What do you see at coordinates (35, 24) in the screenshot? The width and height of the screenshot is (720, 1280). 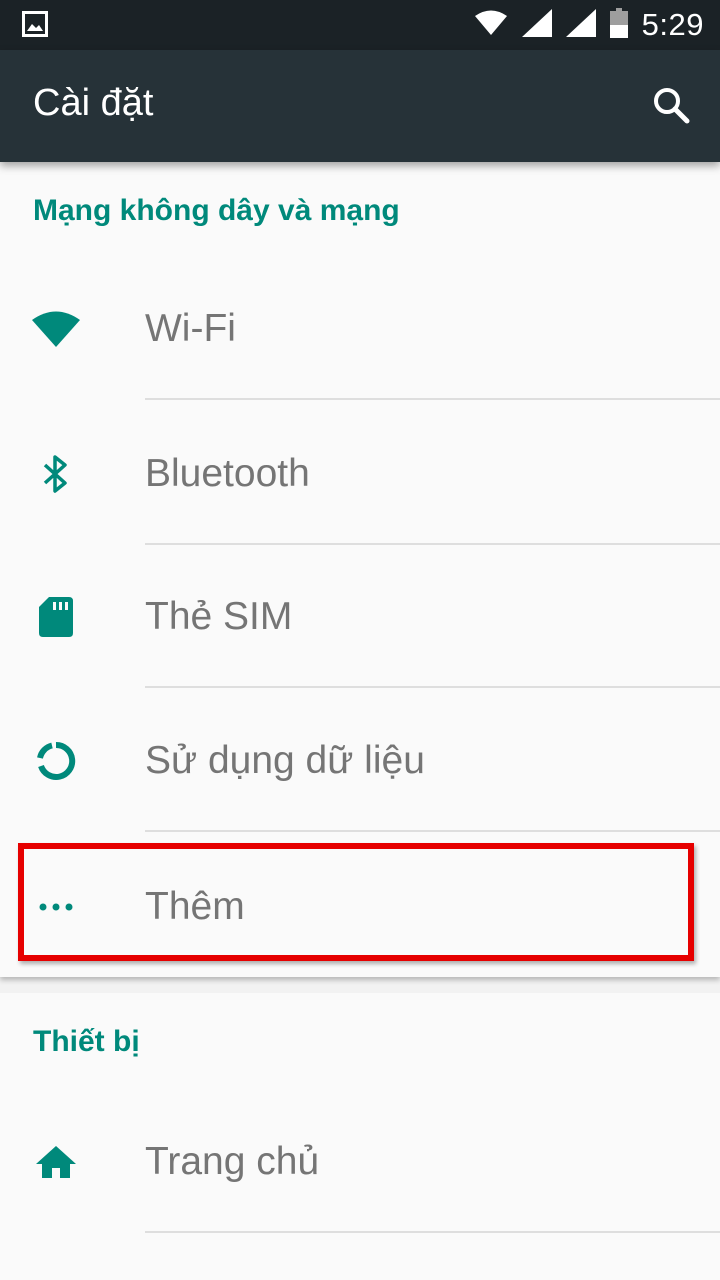 I see `image-notification-icon` at bounding box center [35, 24].